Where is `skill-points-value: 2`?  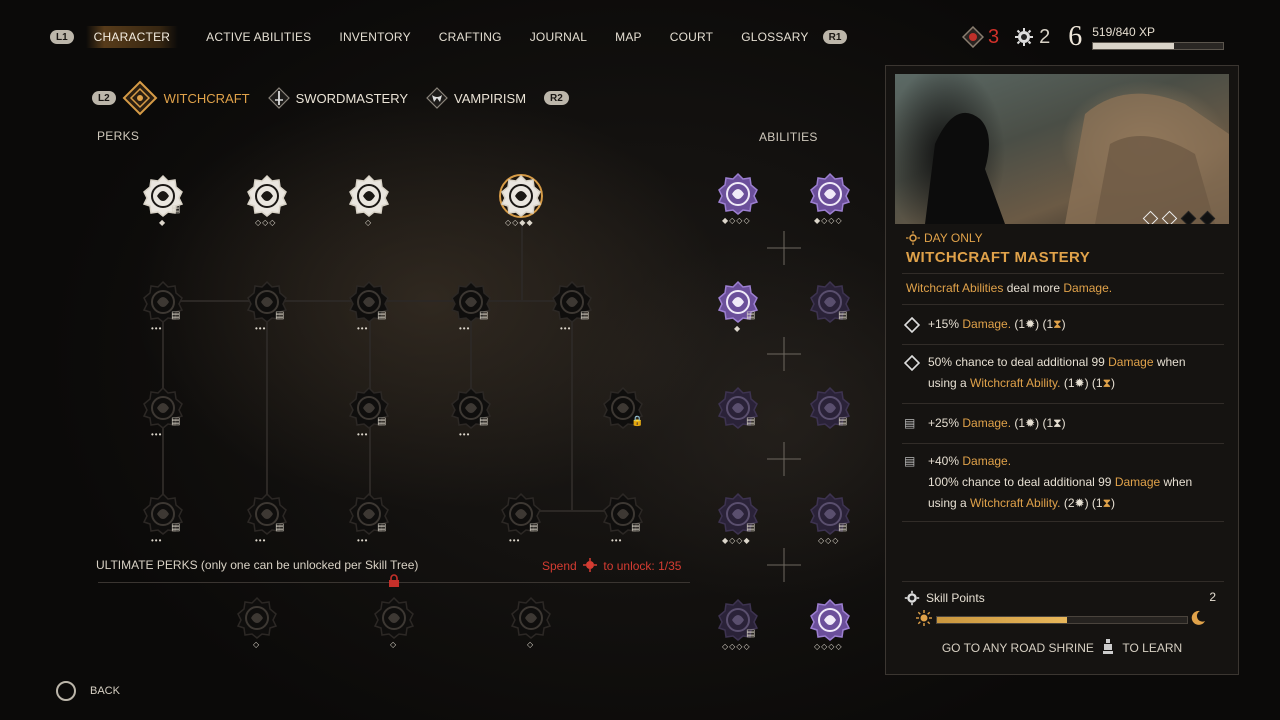
skill-points-value: 2 is located at coordinates (1212, 597).